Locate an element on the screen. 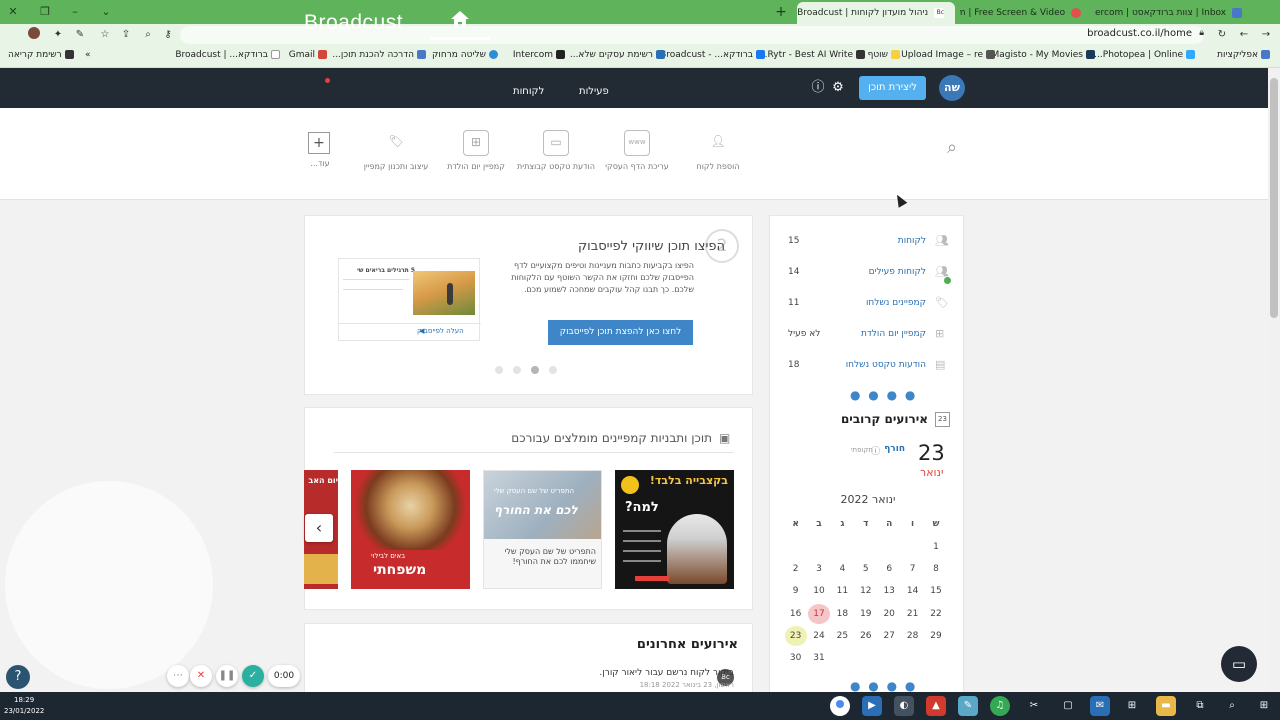 The width and height of the screenshot is (1280, 720). chat-icon: ▭ is located at coordinates (1239, 664).